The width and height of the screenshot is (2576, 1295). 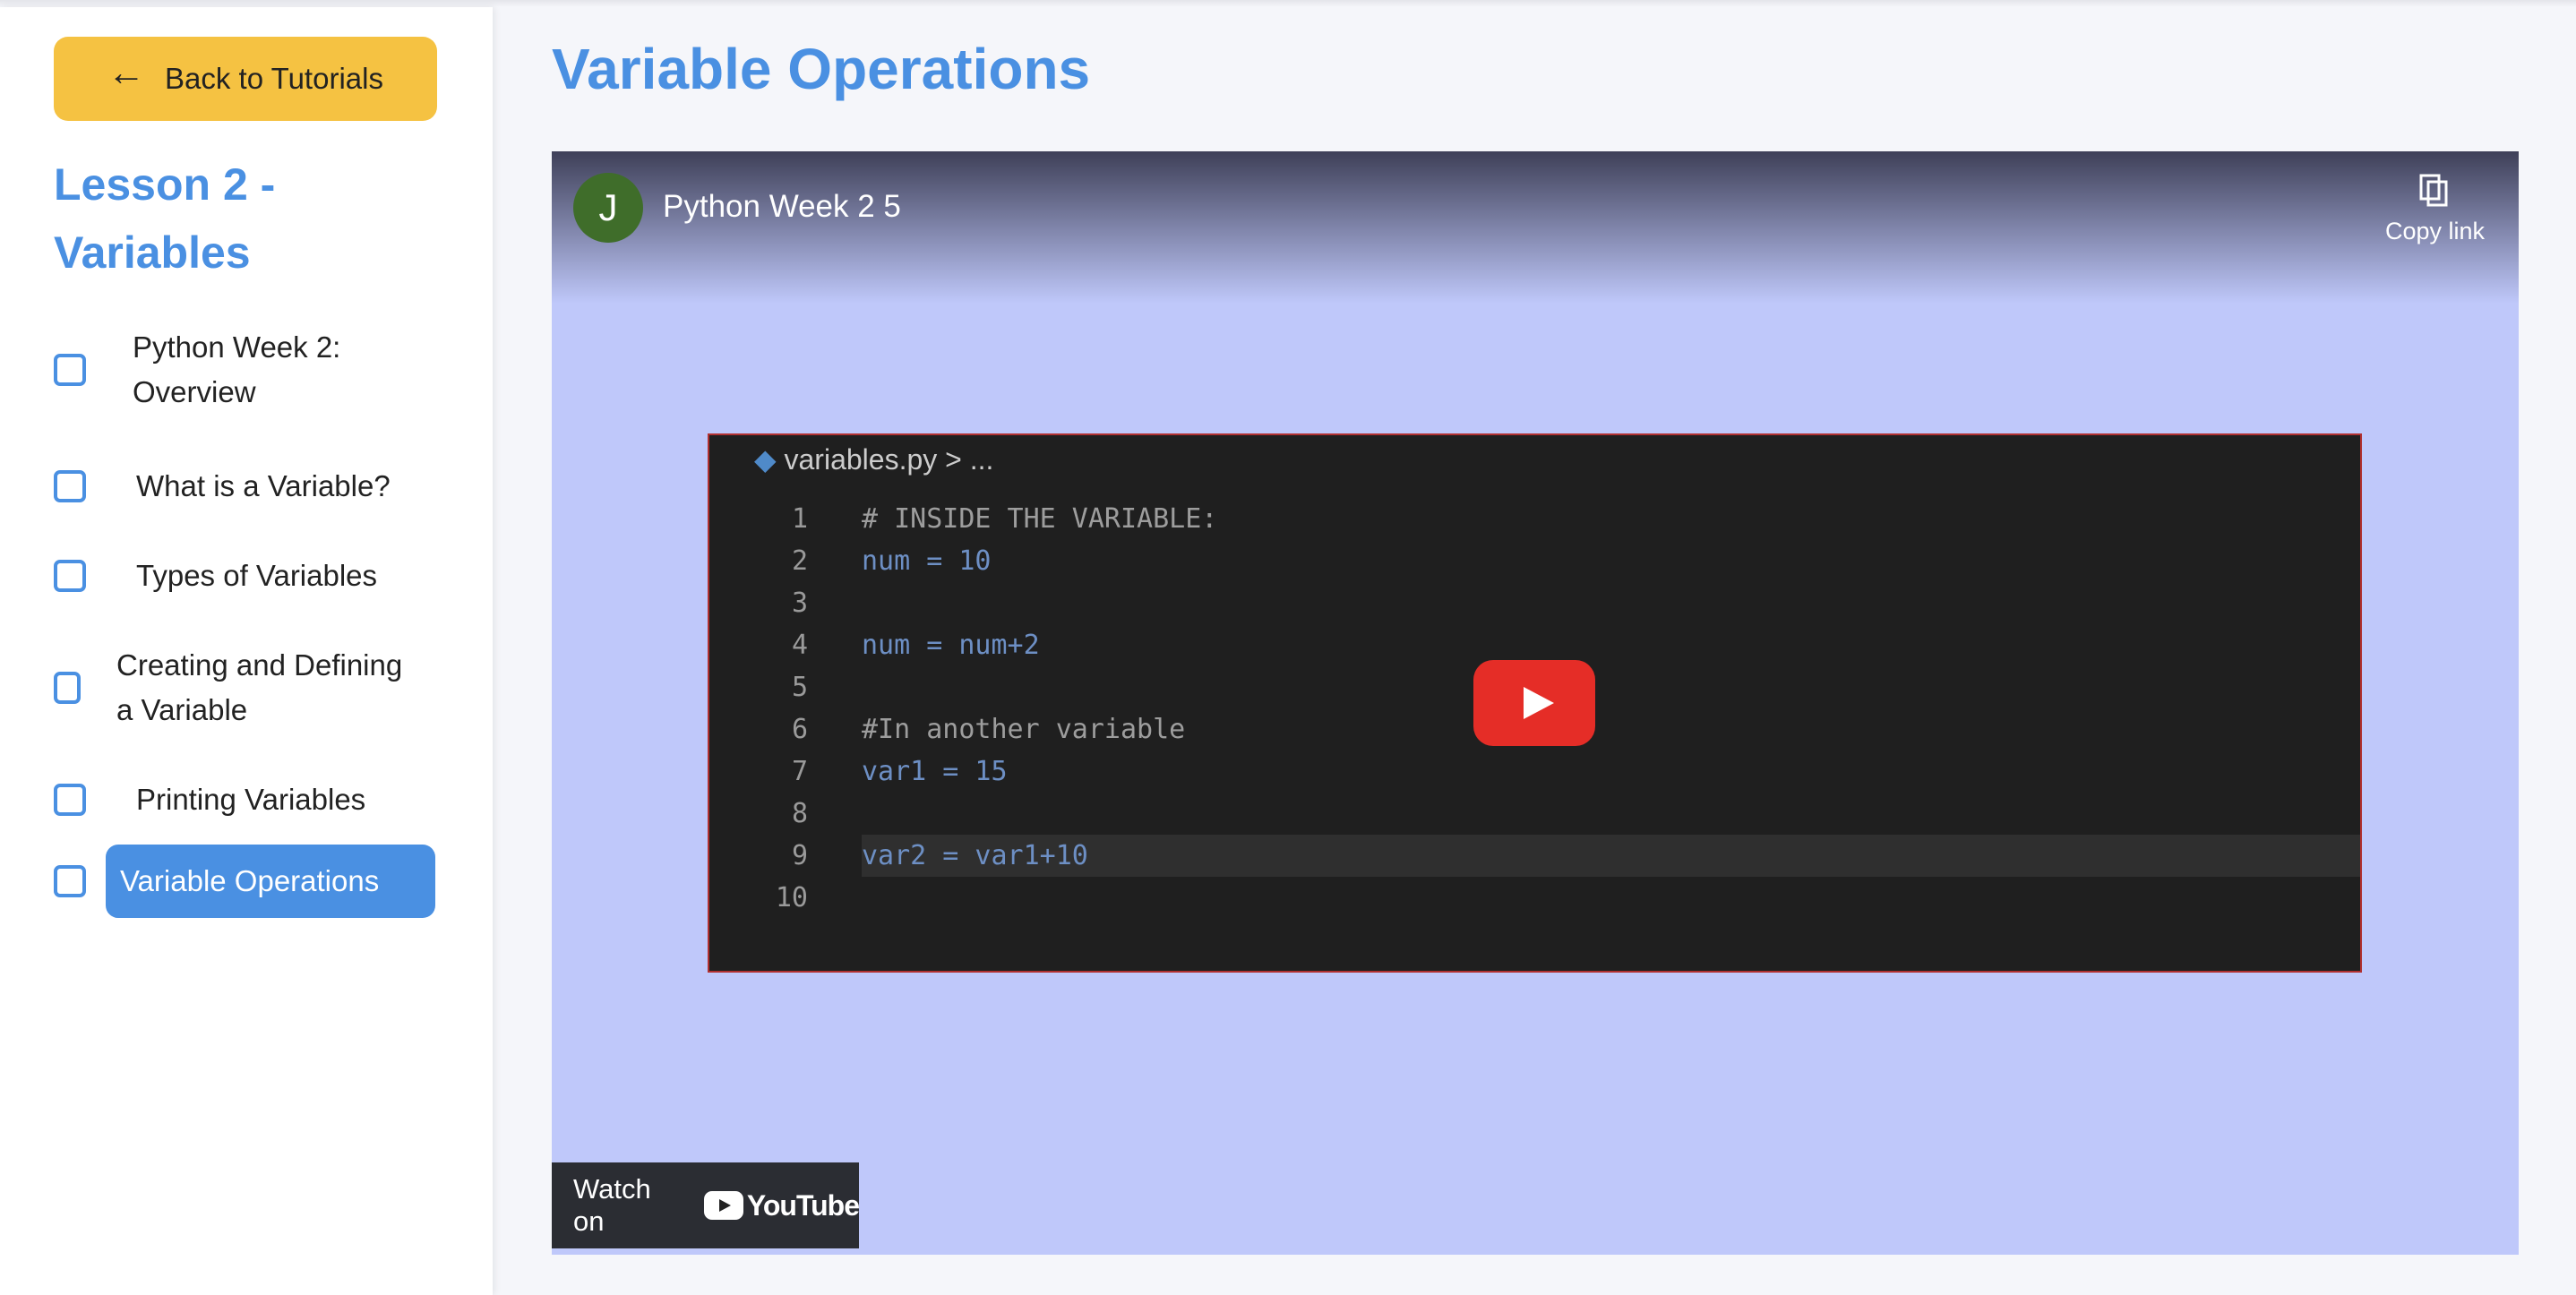 I want to click on sidebar-item-label: What is a Variable?, so click(x=263, y=485).